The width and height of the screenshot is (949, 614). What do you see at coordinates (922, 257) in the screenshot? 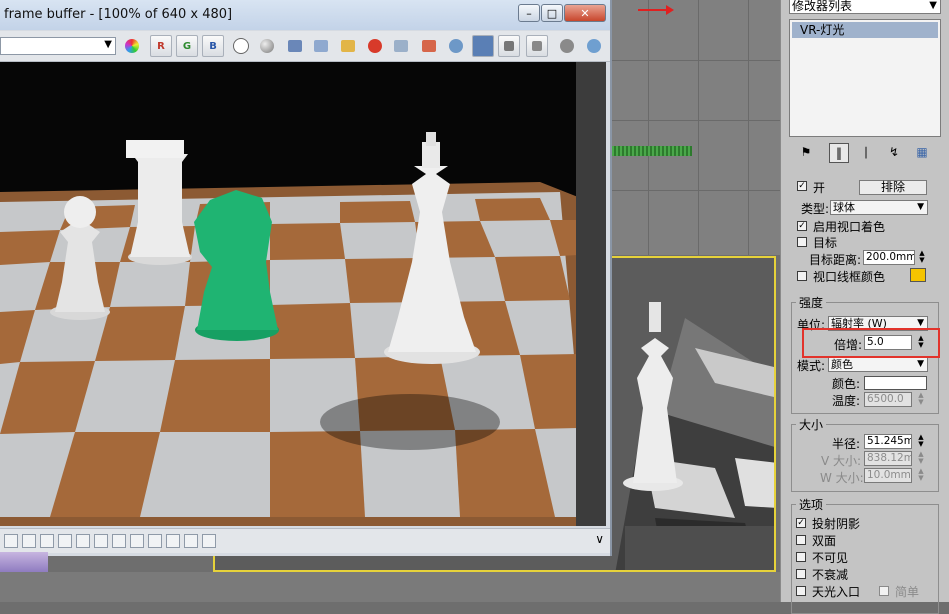
I see `target-distance-spinner: ▲ ▼` at bounding box center [922, 257].